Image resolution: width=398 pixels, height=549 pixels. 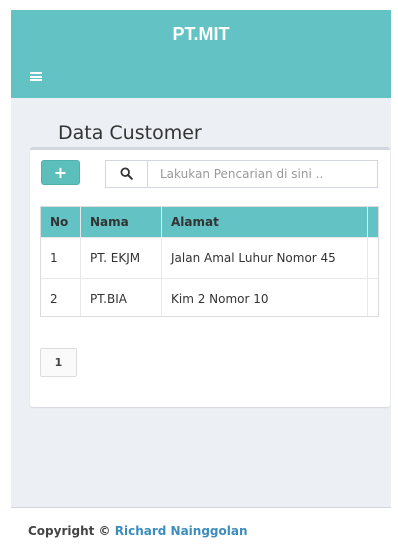 What do you see at coordinates (262, 174) in the screenshot?
I see `search-input` at bounding box center [262, 174].